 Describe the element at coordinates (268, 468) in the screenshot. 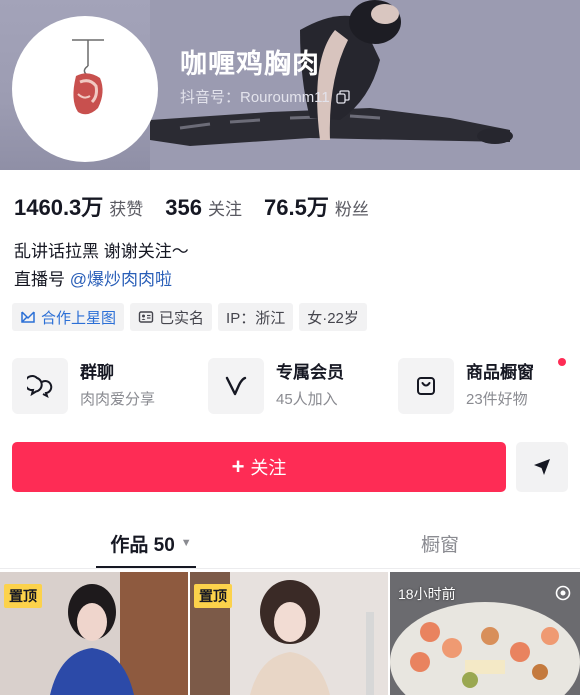

I see `follow-label: 关注` at that location.